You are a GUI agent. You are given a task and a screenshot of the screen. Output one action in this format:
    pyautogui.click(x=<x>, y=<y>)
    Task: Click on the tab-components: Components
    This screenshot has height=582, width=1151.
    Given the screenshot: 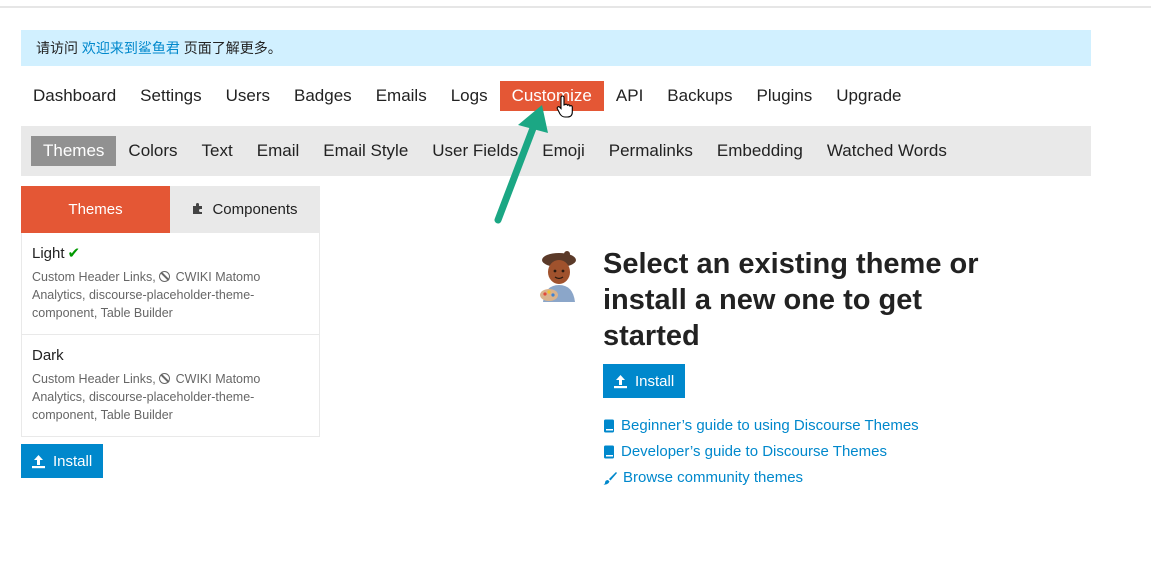 What is the action you would take?
    pyautogui.click(x=245, y=209)
    